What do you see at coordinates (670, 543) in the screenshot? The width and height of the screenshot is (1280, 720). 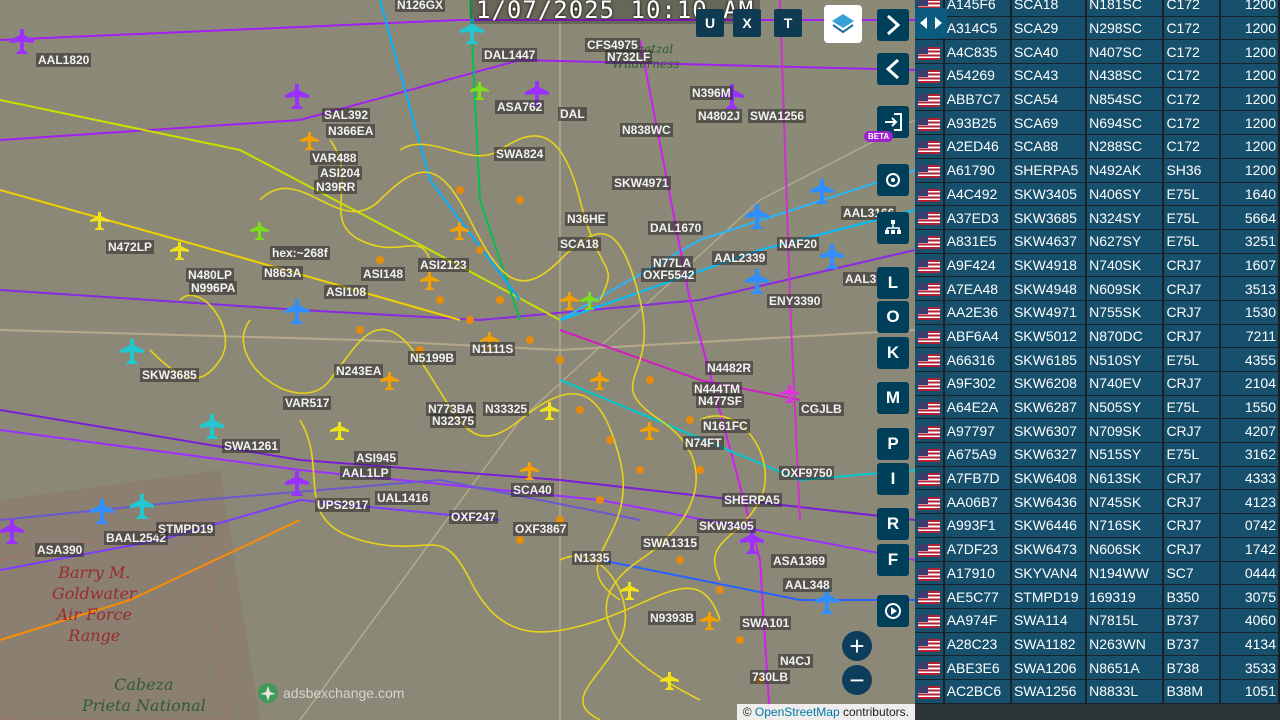 I see `aircraft-label: SWA1315` at bounding box center [670, 543].